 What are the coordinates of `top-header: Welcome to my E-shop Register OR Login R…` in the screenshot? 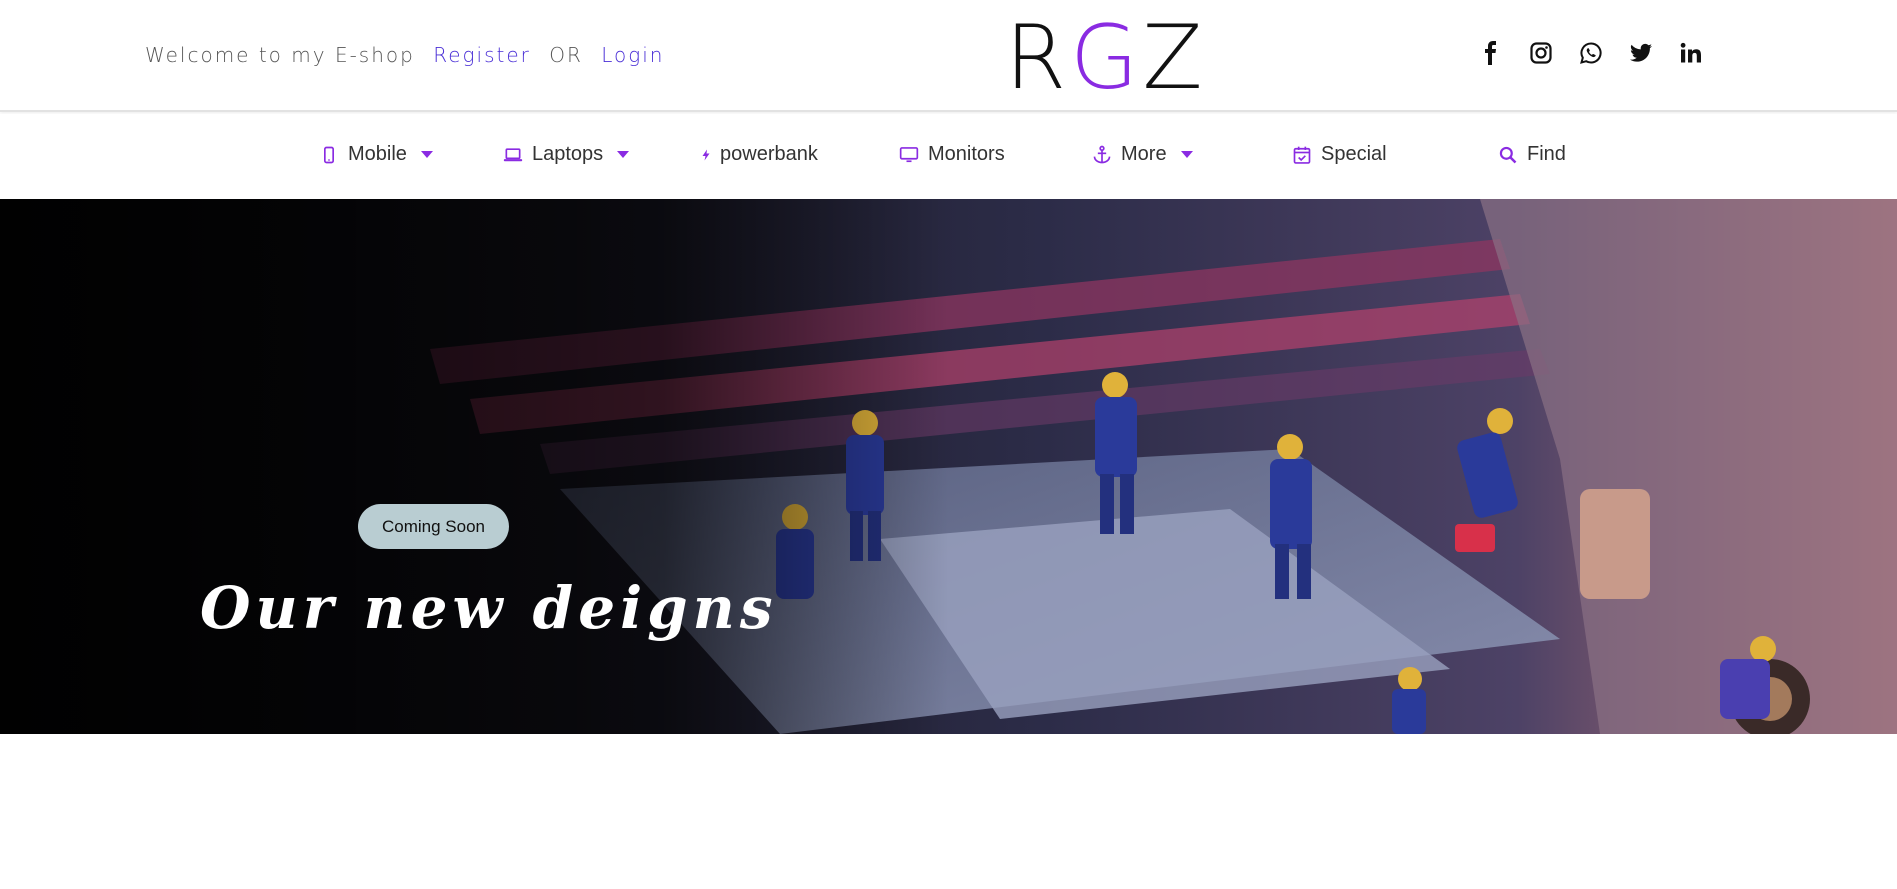 It's located at (948, 56).